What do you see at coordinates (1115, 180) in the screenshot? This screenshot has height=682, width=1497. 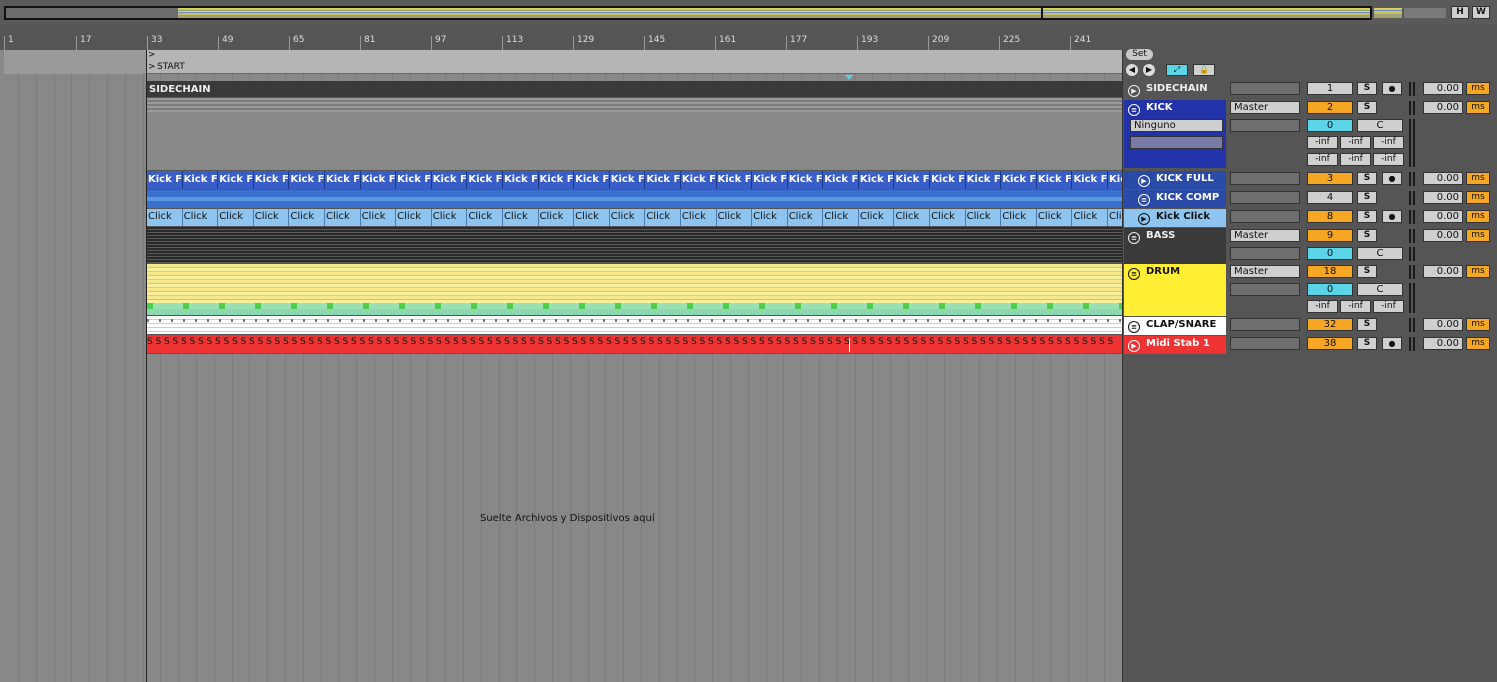 I see `kick-full-clip: Kick Ki` at bounding box center [1115, 180].